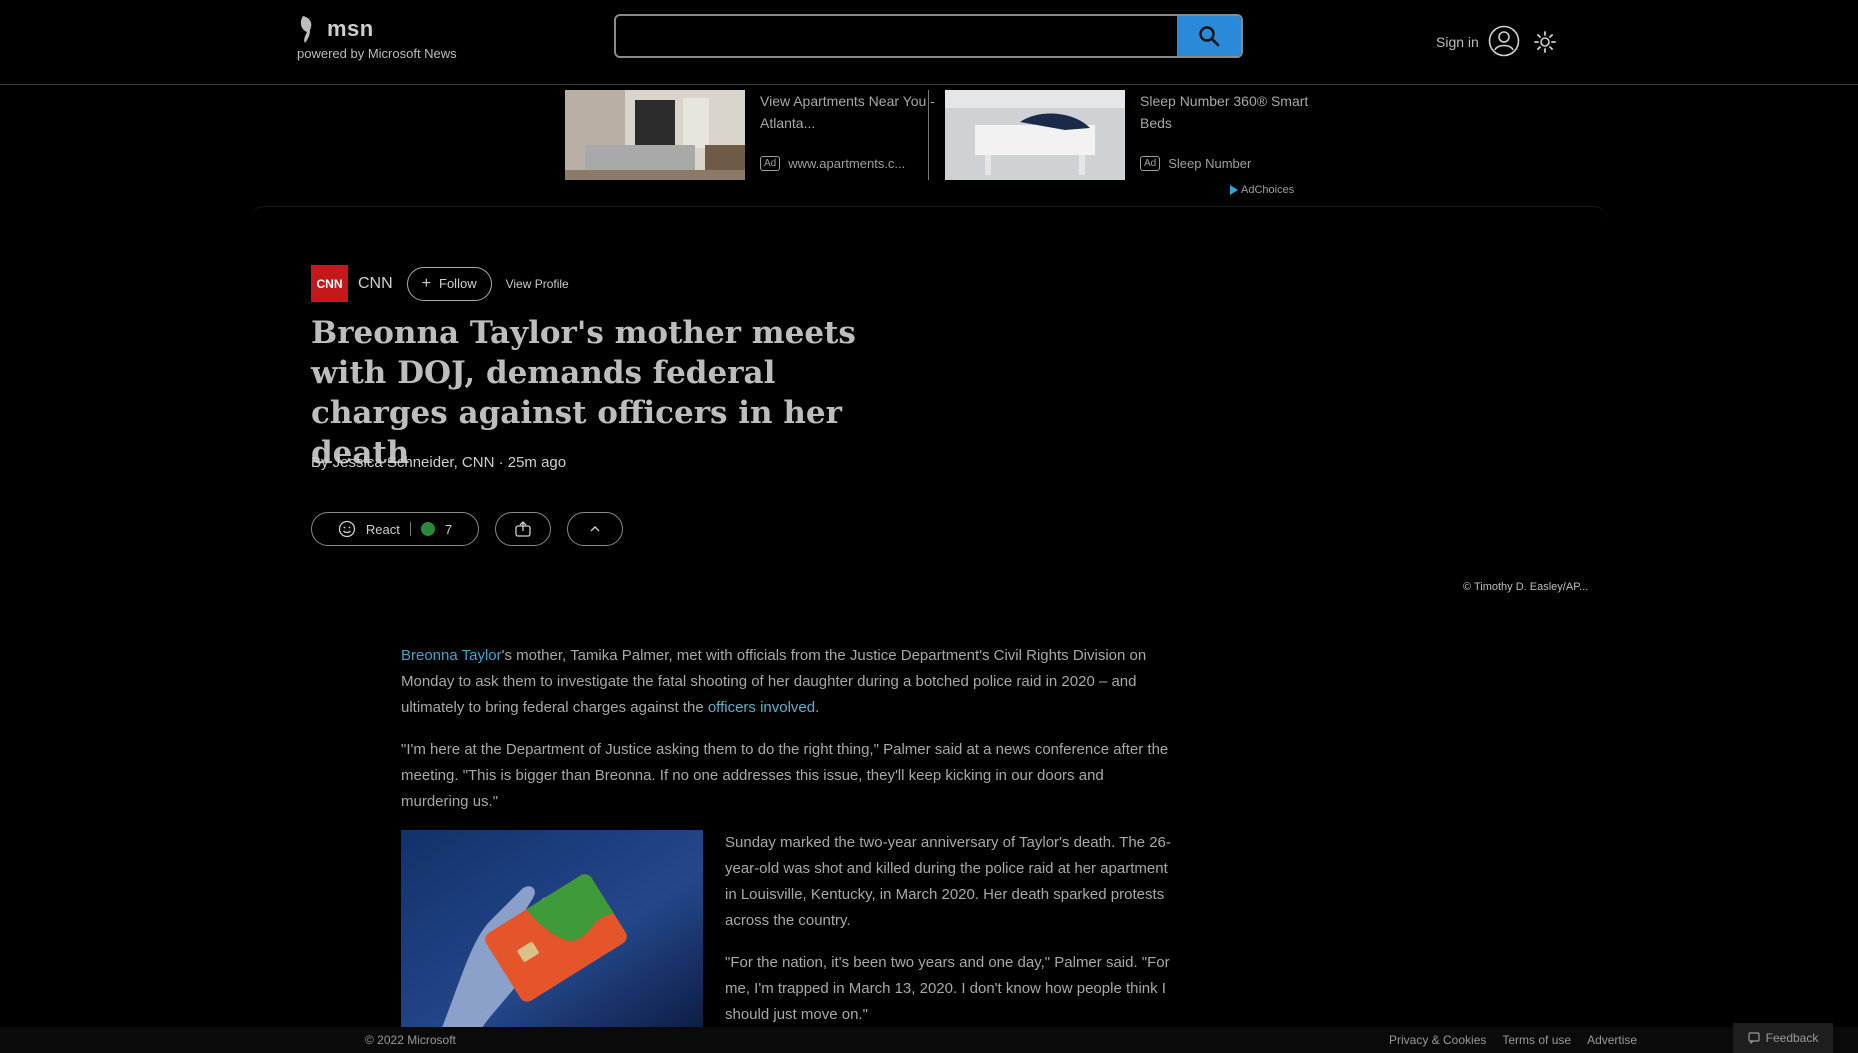  I want to click on footer-links: Privacy & Cookies Terms of use Advertise, so click(1513, 1040).